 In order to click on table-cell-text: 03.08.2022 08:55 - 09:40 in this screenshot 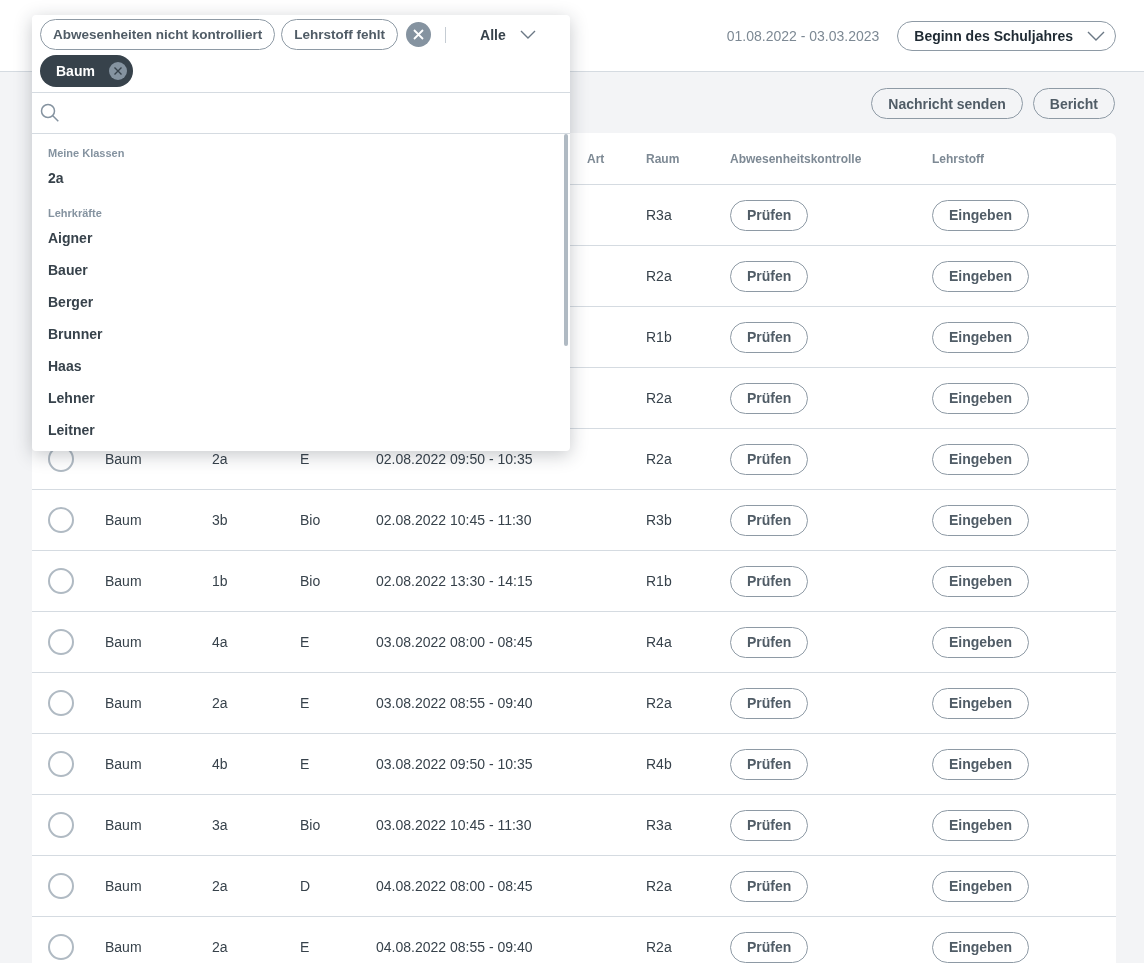, I will do `click(455, 703)`.